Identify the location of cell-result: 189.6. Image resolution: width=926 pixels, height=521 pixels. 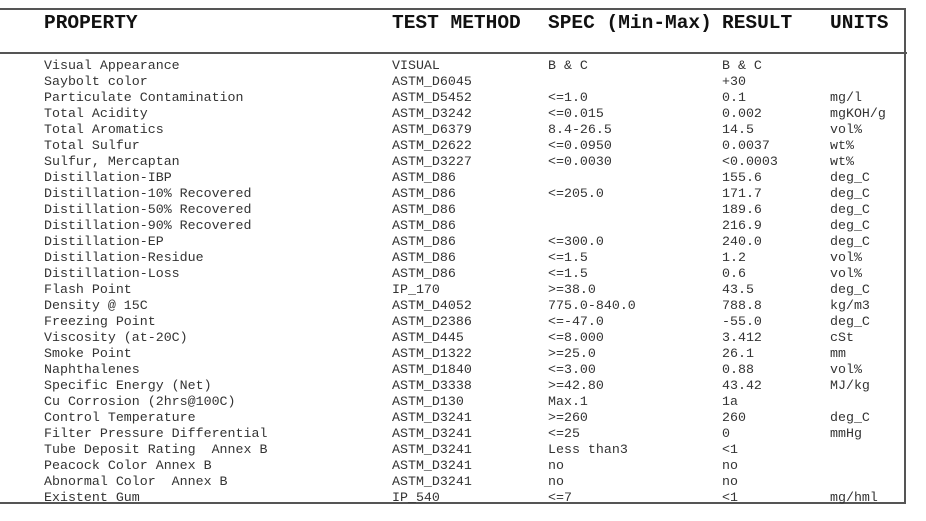
(742, 209).